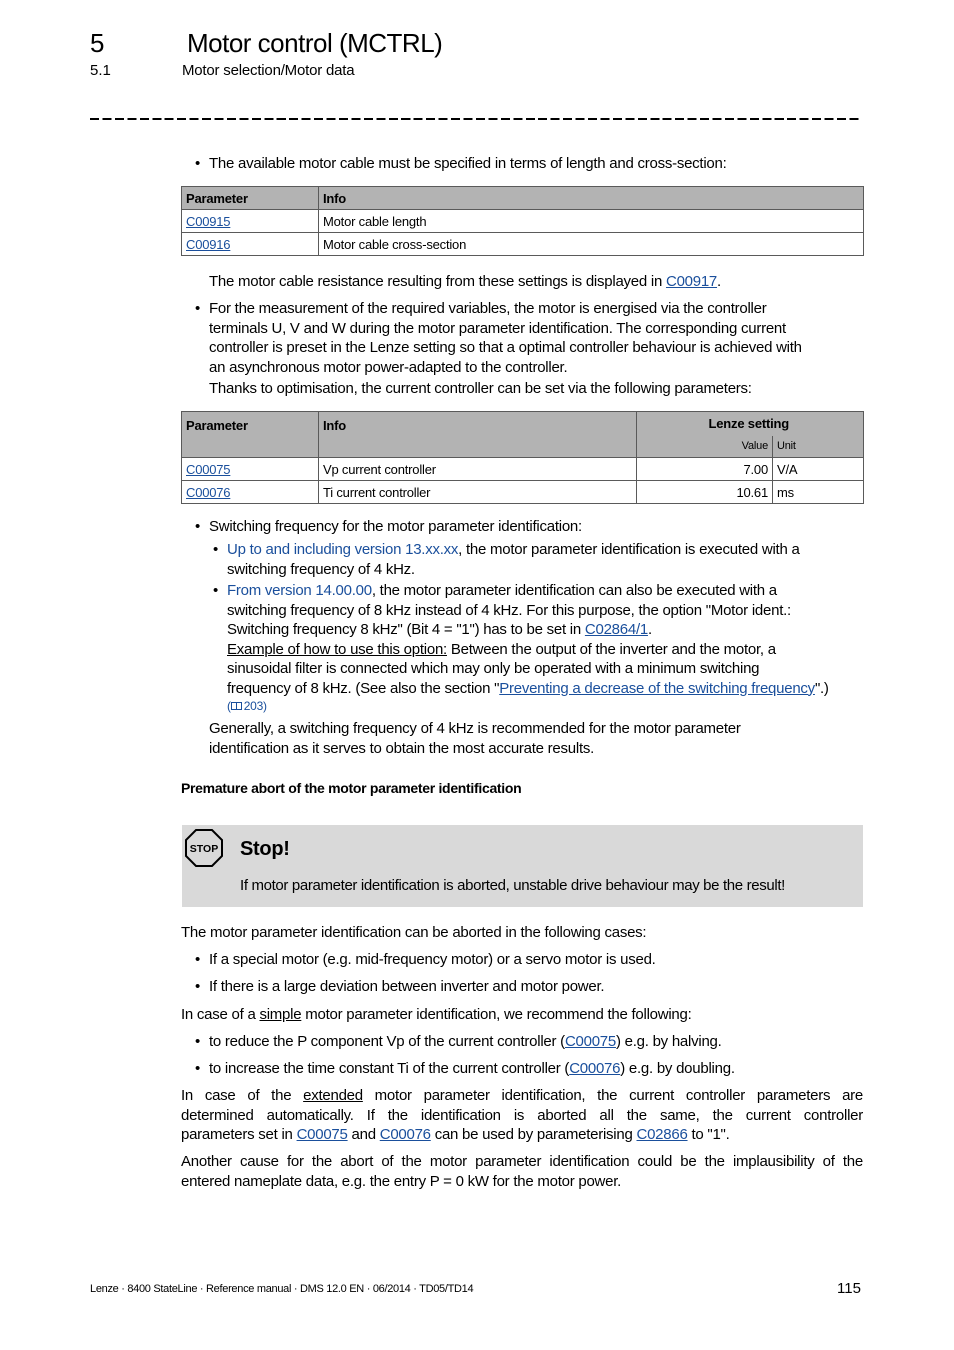  Describe the element at coordinates (337, 649) in the screenshot. I see `example-label: Example of how to use this option:` at that location.